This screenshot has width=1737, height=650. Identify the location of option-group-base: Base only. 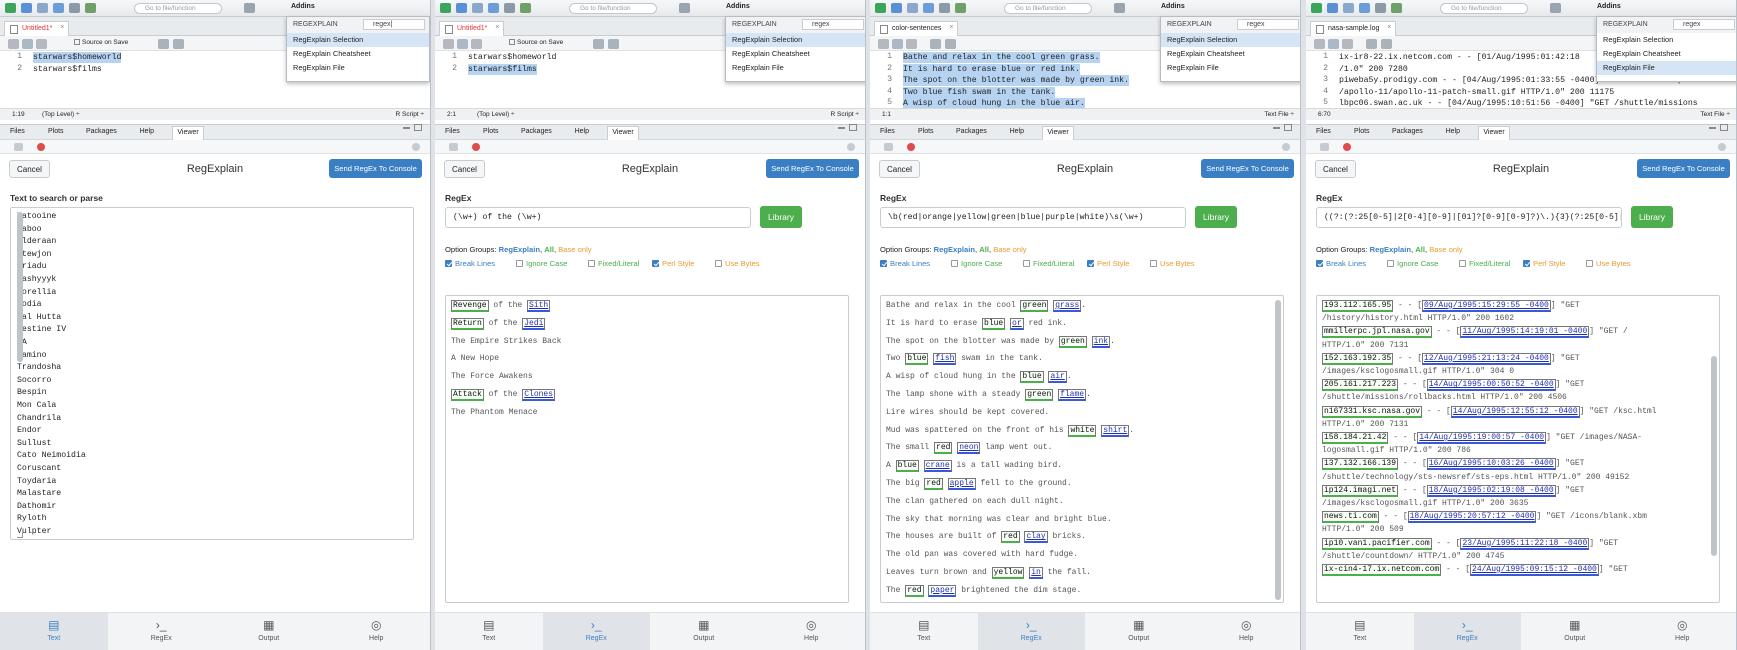
(1445, 249).